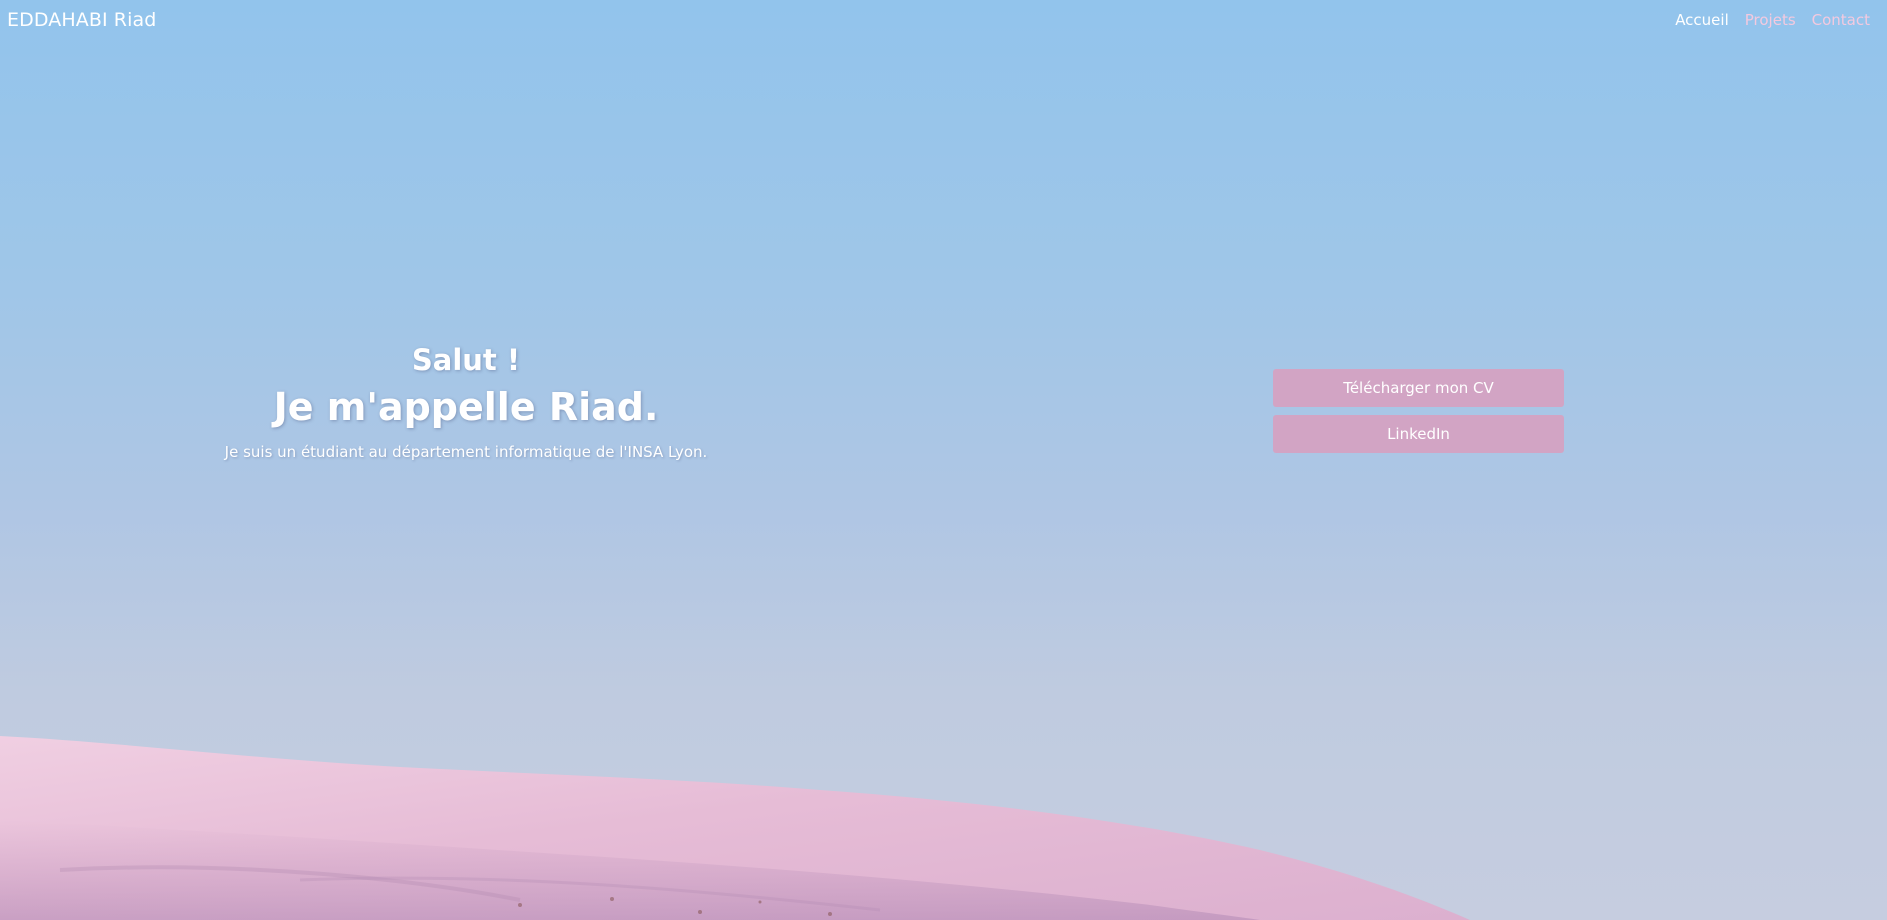  Describe the element at coordinates (1418, 434) in the screenshot. I see `linkedin-button: LinkedIn` at that location.